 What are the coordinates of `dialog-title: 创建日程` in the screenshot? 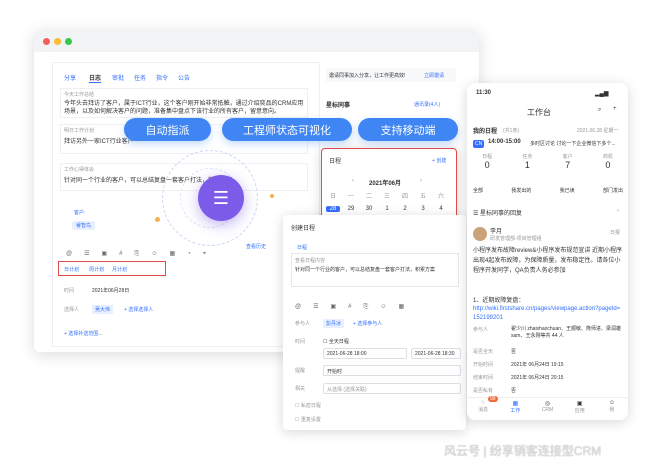 It's located at (303, 229).